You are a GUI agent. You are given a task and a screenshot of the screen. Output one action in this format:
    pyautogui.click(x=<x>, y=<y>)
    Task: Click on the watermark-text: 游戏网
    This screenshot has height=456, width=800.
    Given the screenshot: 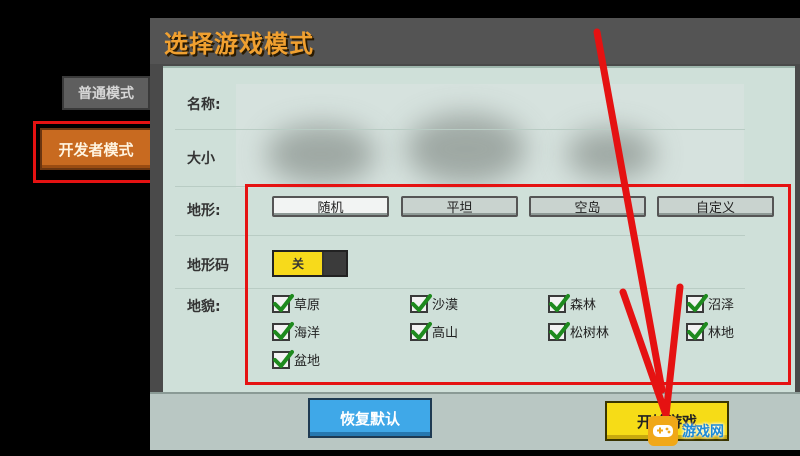 What is the action you would take?
    pyautogui.click(x=703, y=432)
    